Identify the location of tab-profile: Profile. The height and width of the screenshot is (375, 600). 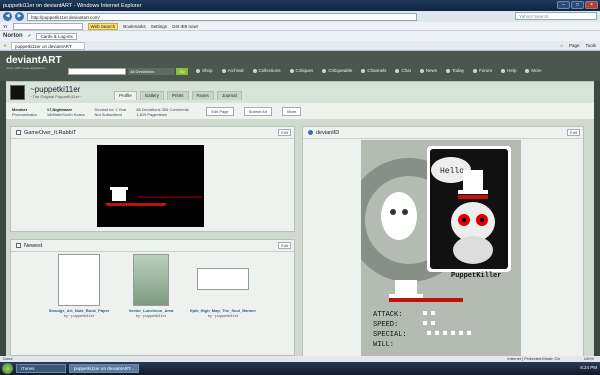
(125, 95).